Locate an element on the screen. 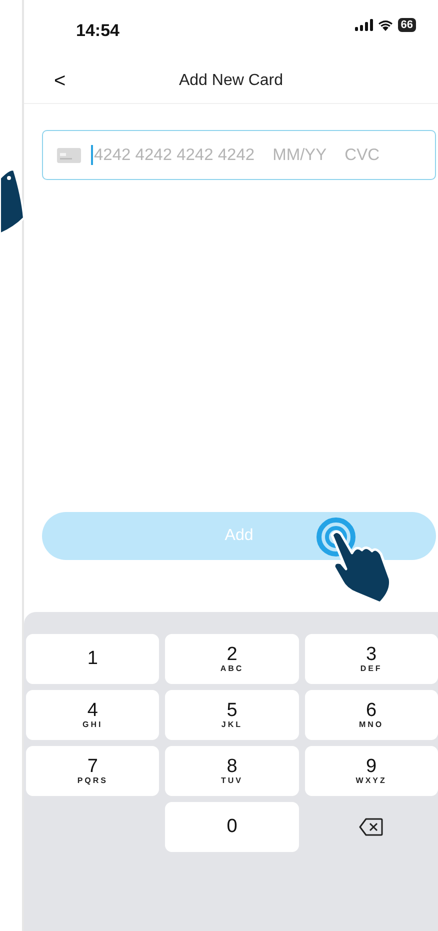 Image resolution: width=438 pixels, height=931 pixels. wifi-icon is located at coordinates (385, 25).